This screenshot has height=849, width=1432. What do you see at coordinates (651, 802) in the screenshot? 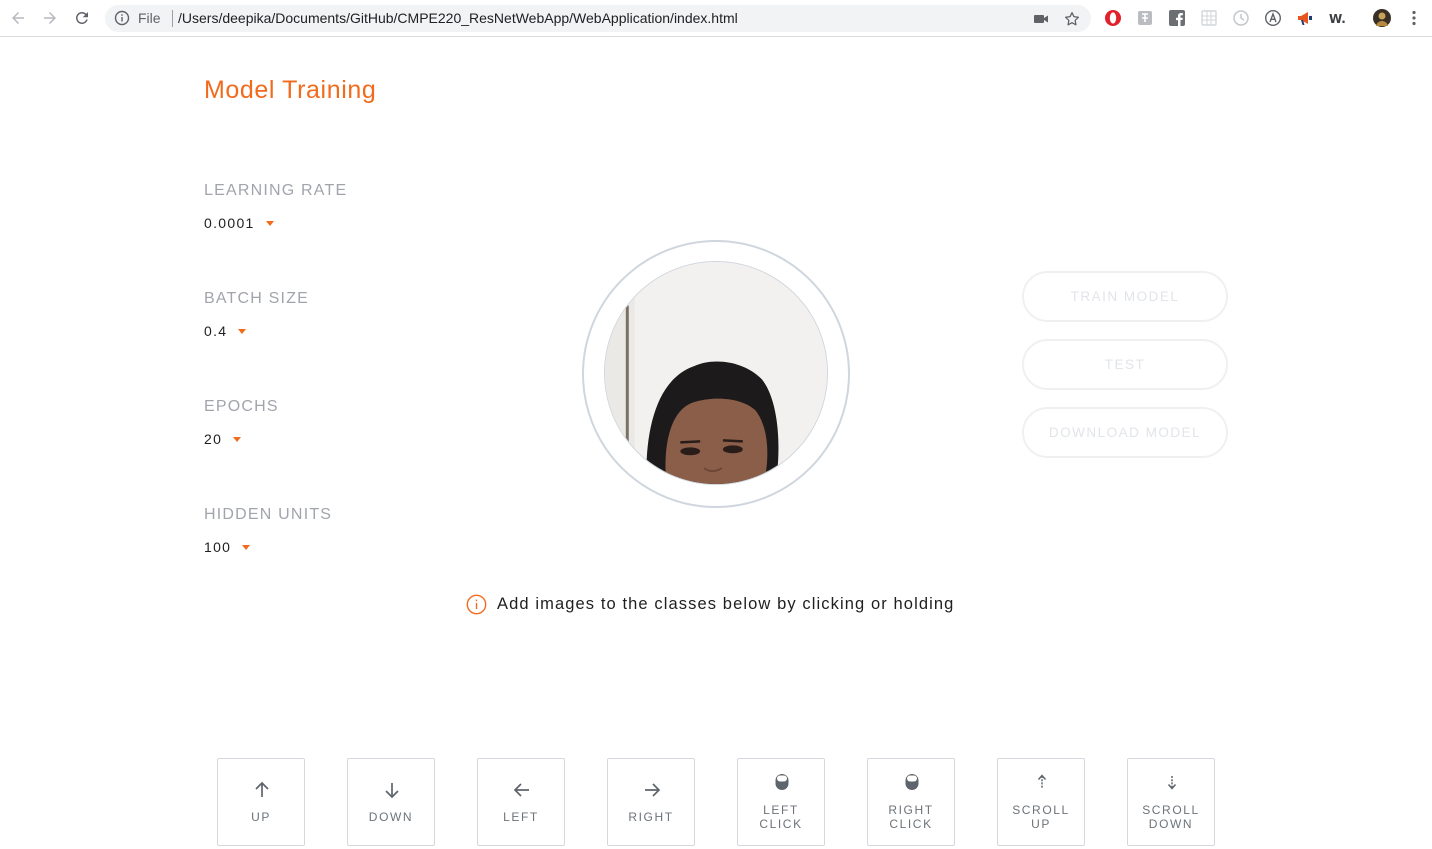
I see `right-class-button: RIGHT` at bounding box center [651, 802].